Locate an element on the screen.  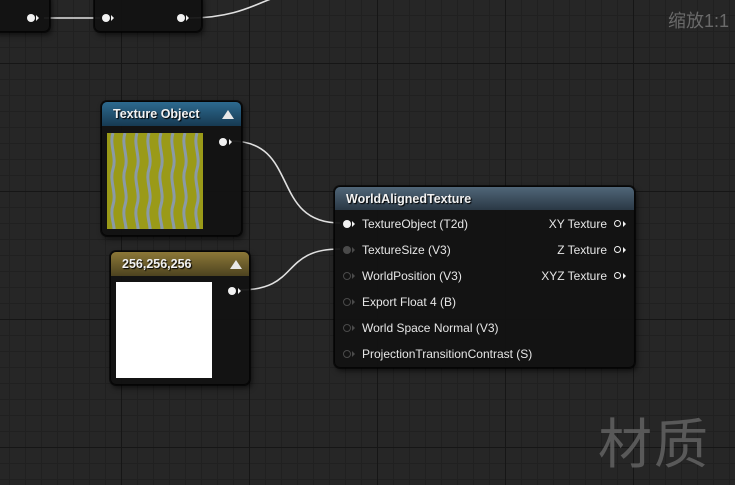
input-pin-texture-size is located at coordinates (347, 250).